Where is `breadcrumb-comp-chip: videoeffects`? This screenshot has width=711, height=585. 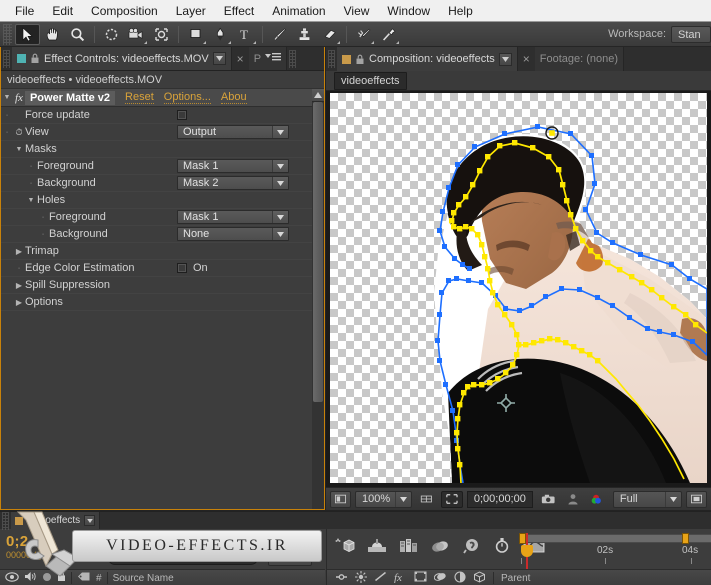 breadcrumb-comp-chip: videoeffects is located at coordinates (370, 80).